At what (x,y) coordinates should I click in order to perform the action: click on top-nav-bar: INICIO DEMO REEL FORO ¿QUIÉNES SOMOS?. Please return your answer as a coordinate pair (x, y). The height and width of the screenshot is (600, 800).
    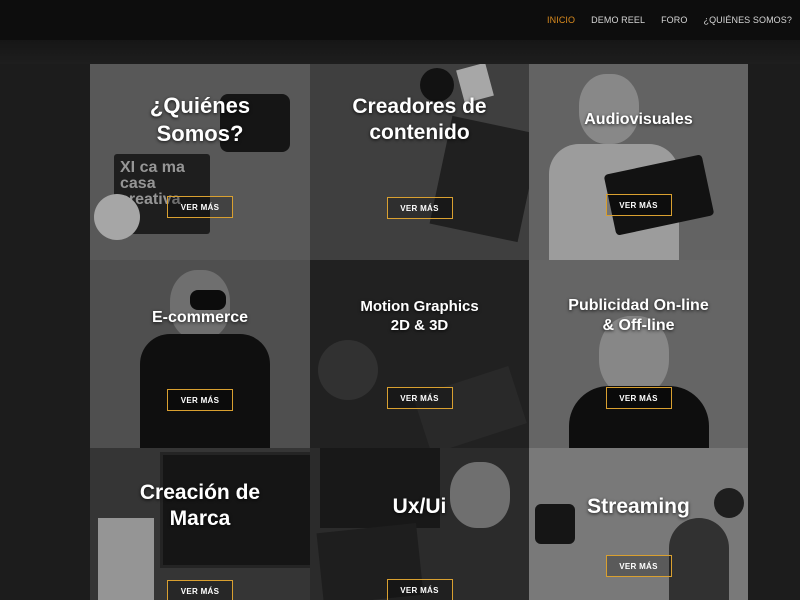
    Looking at the image, I should click on (400, 20).